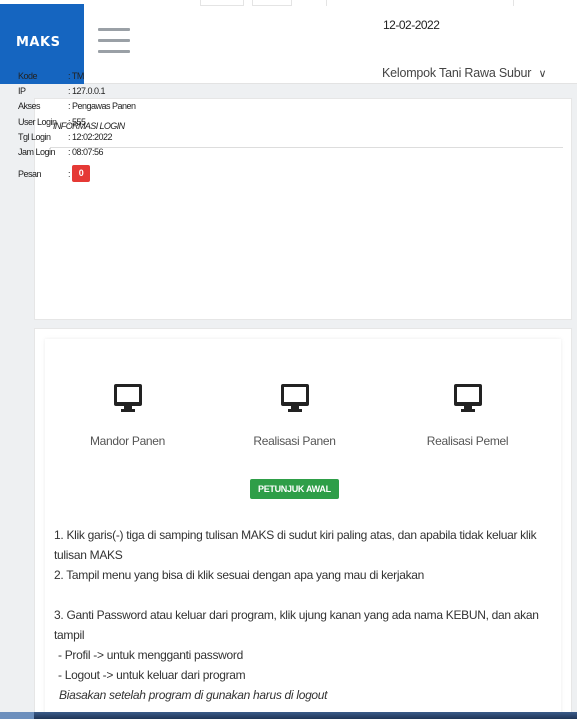 The height and width of the screenshot is (719, 577). I want to click on info-value: : 12:02:2022, so click(90, 136).